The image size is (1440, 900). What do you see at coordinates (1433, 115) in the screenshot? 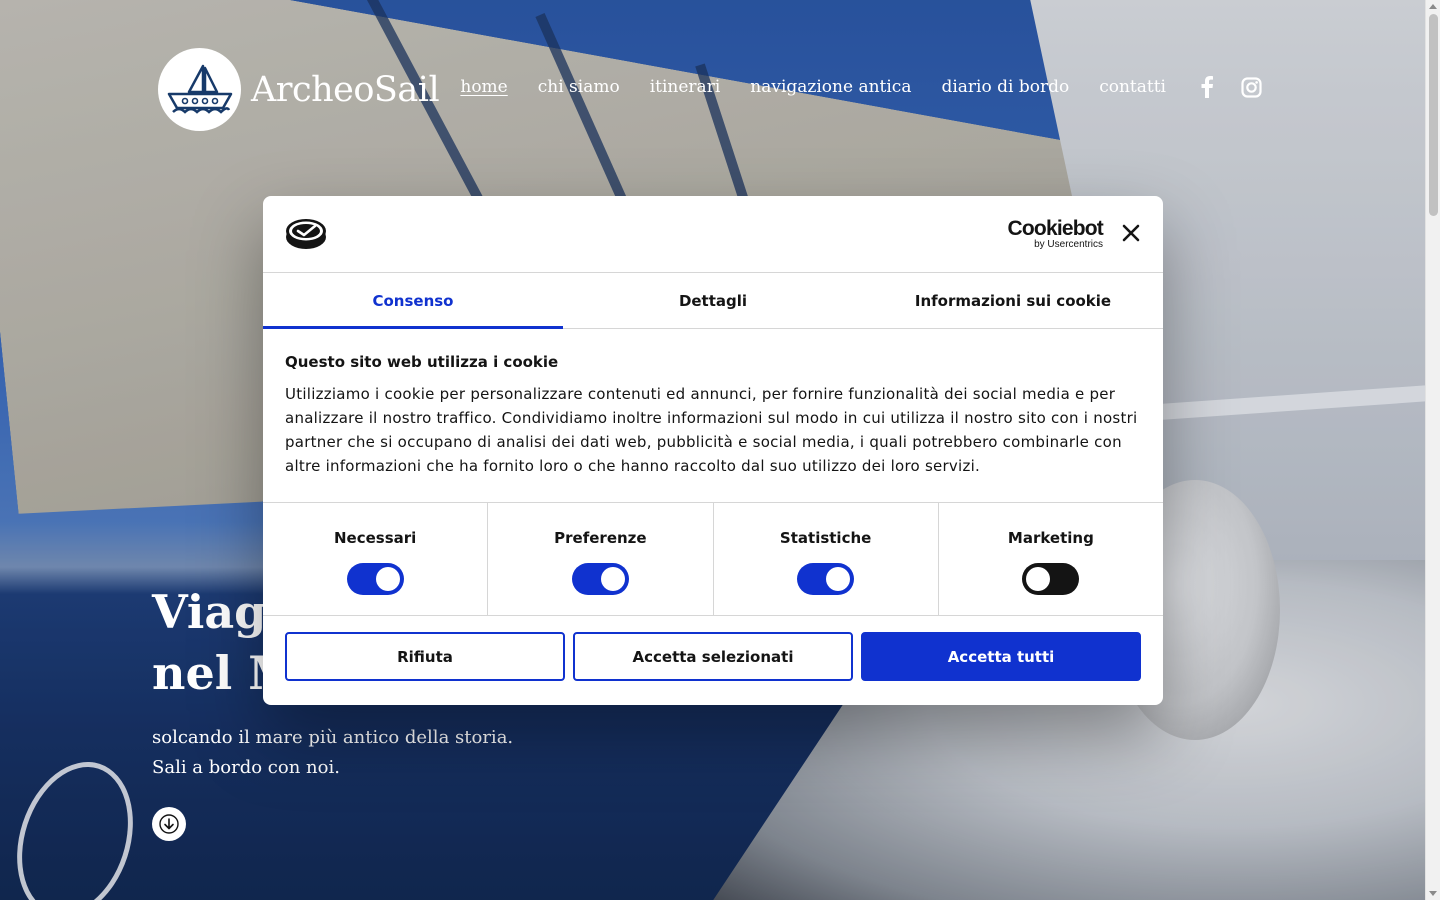
I see `scrollbar-thumb` at bounding box center [1433, 115].